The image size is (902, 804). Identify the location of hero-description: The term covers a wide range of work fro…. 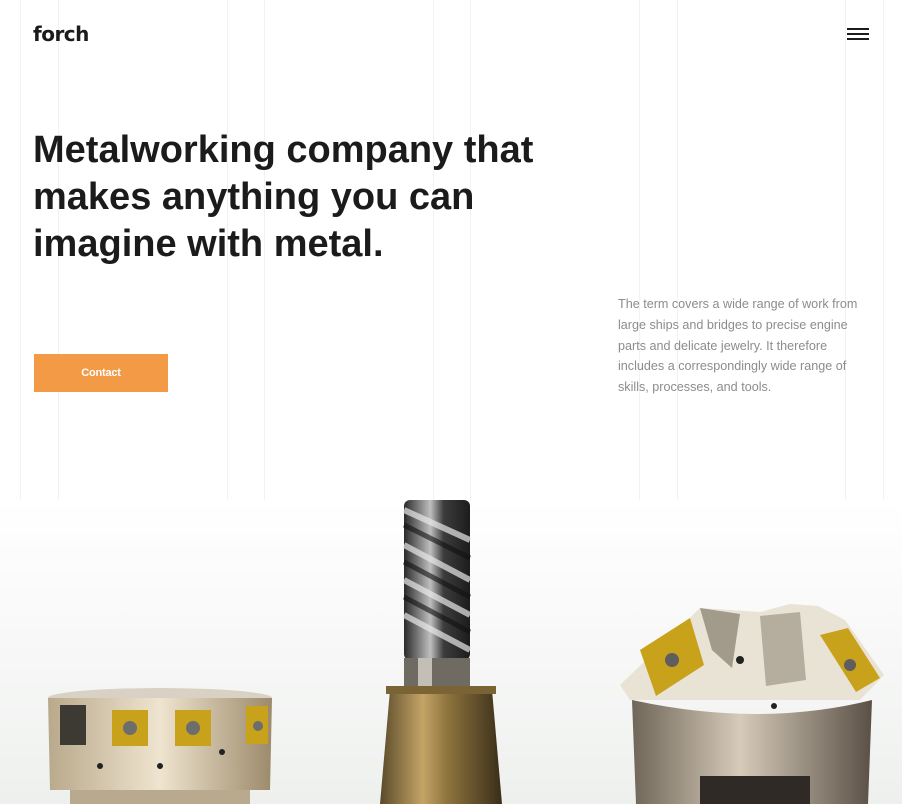
(738, 346).